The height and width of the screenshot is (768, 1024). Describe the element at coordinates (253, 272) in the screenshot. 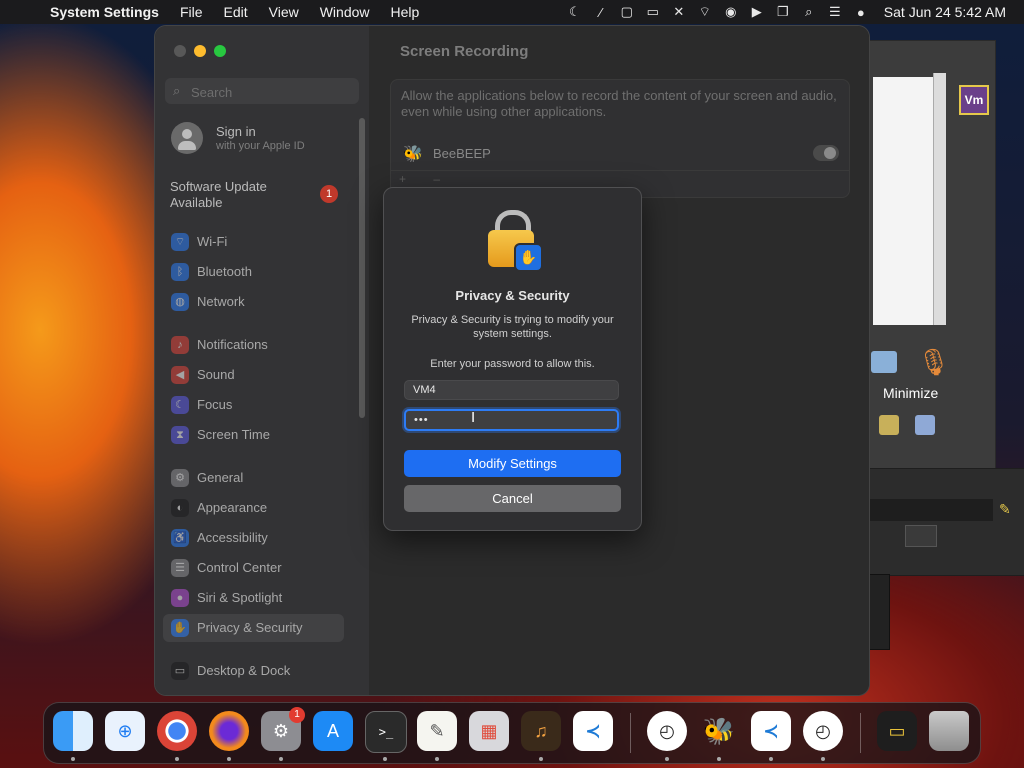

I see `sidebar-item-bluetooth: ᛒ Bluetooth` at that location.